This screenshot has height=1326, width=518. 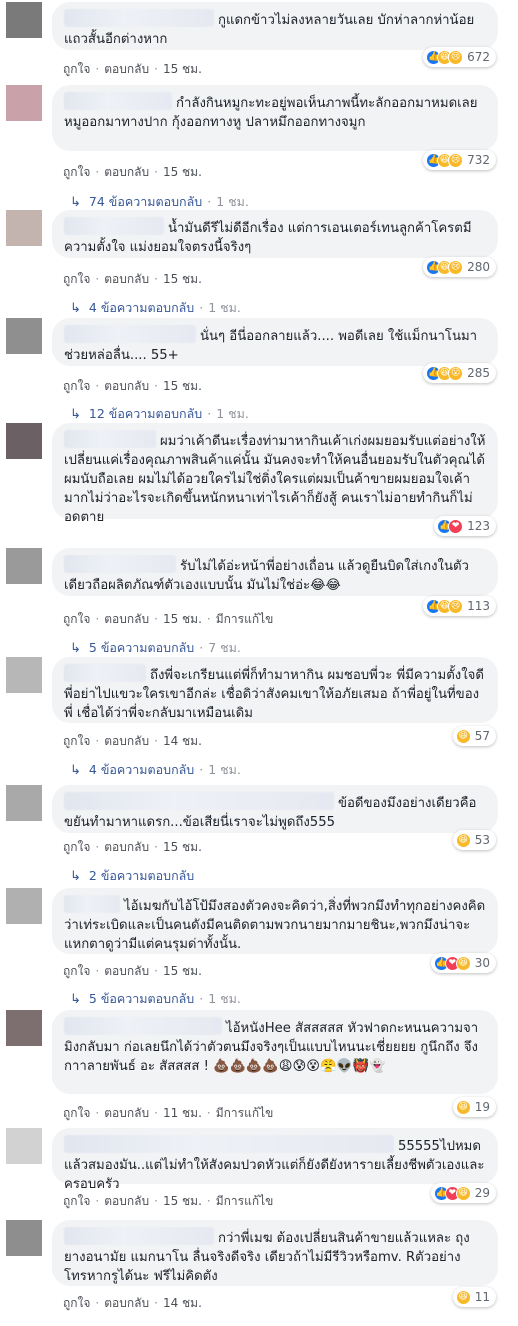 What do you see at coordinates (459, 57) in the screenshot?
I see `reaction-summary: 👍 😆 😢 672` at bounding box center [459, 57].